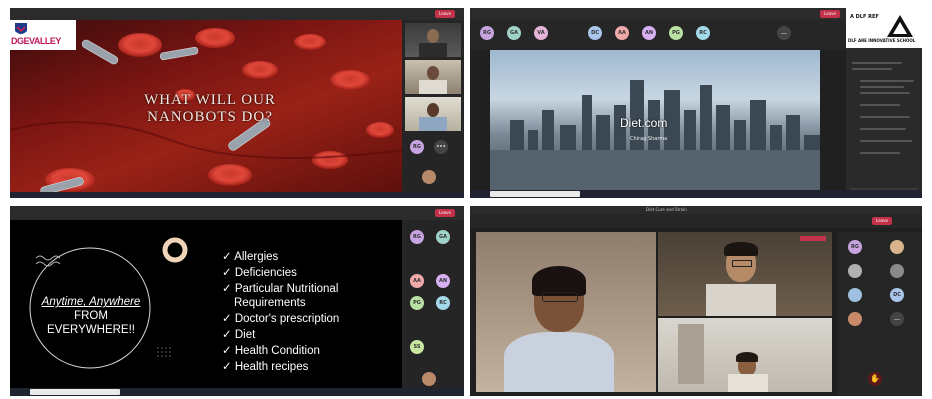 Image resolution: width=932 pixels, height=399 pixels. What do you see at coordinates (36, 41) in the screenshot?
I see `logo-text: DGEVALLEY` at bounding box center [36, 41].